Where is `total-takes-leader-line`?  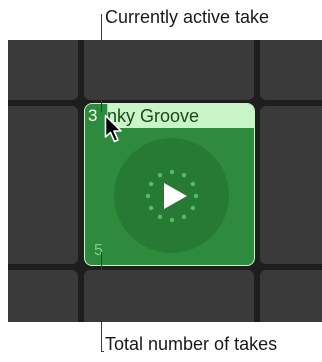
total-takes-leader-line is located at coordinates (101, 302).